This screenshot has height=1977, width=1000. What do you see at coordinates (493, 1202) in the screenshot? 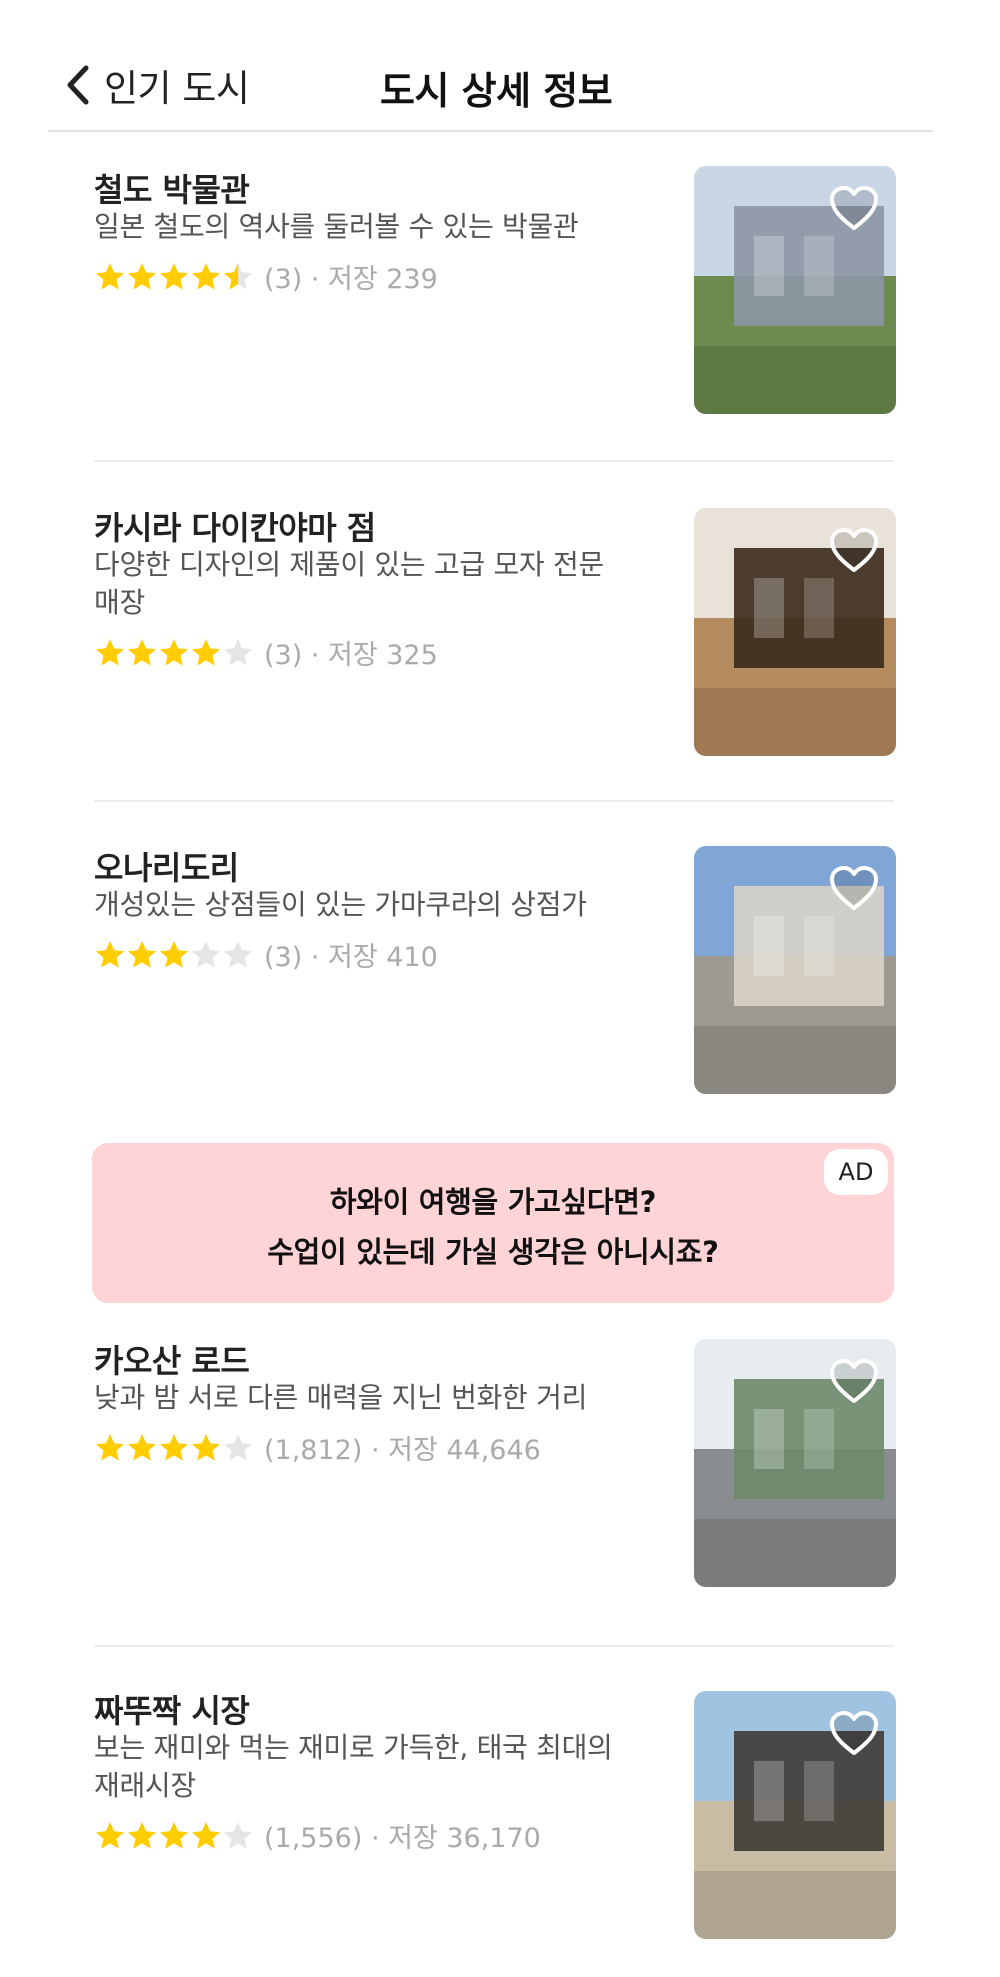
I see `ad-line-1: 하와이 여행을 가고싶다면?` at bounding box center [493, 1202].